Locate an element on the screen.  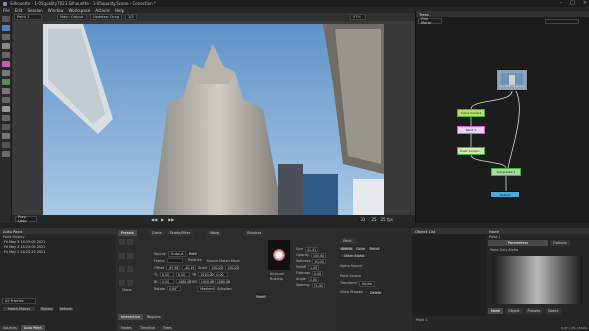
shape-tool-icon is located at coordinates (6, 37).